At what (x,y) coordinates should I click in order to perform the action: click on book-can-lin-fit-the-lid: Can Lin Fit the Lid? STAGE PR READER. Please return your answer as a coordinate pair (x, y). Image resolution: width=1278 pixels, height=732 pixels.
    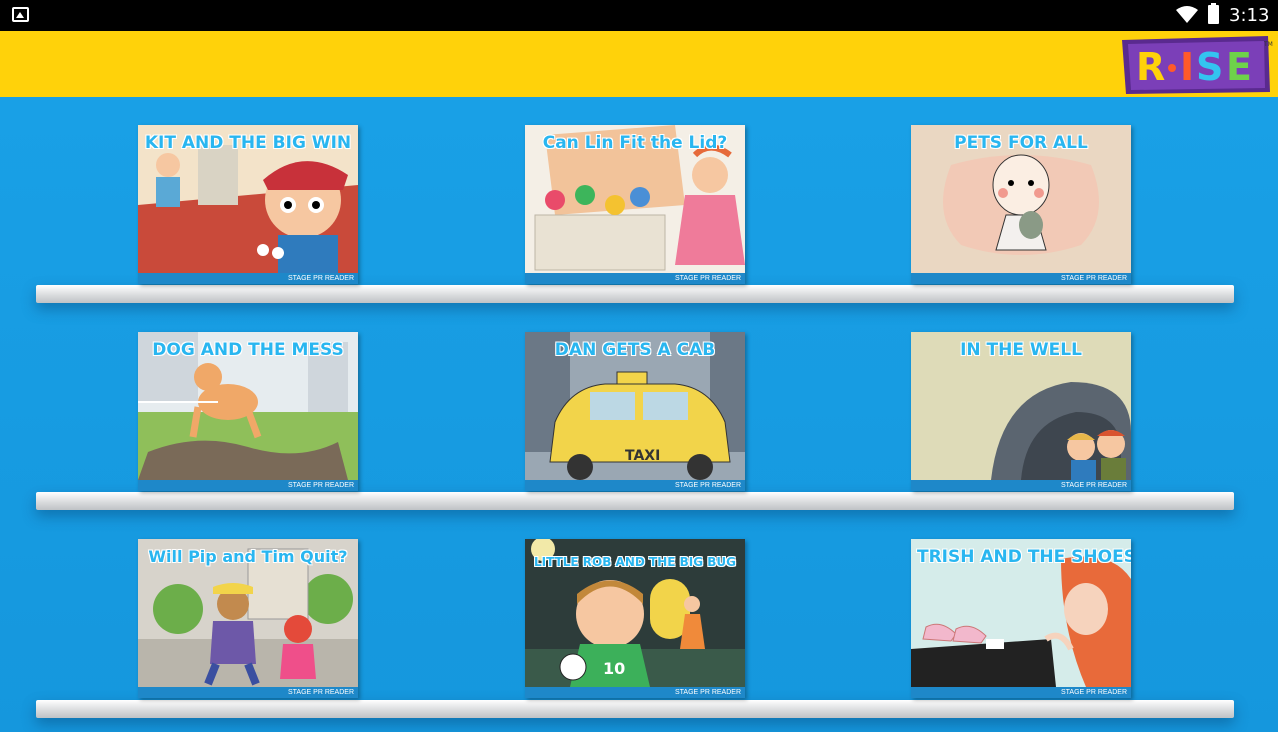
    Looking at the image, I should click on (635, 204).